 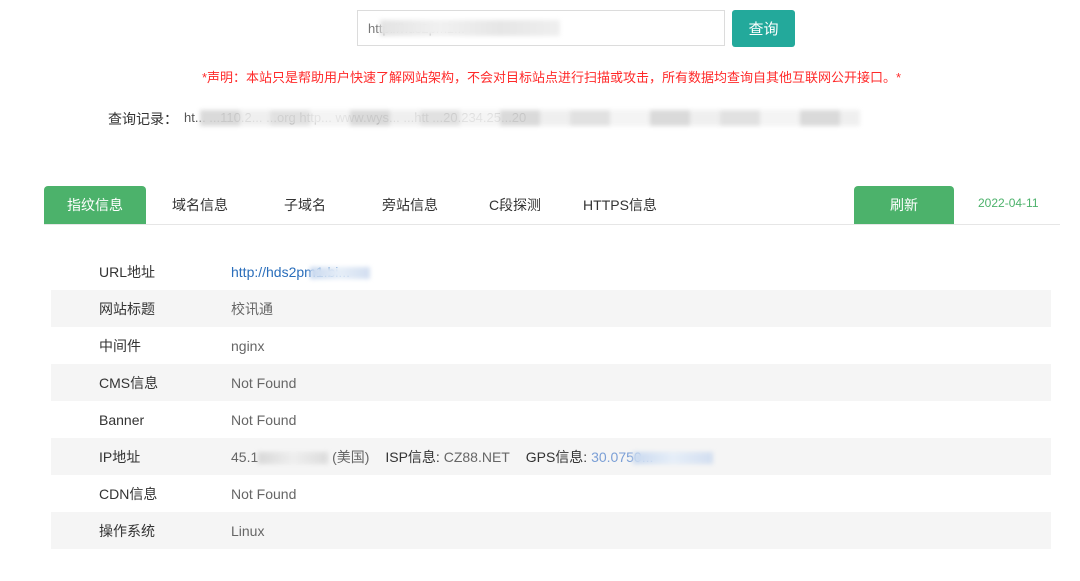 What do you see at coordinates (264, 382) in the screenshot?
I see `cms-value: Not Found` at bounding box center [264, 382].